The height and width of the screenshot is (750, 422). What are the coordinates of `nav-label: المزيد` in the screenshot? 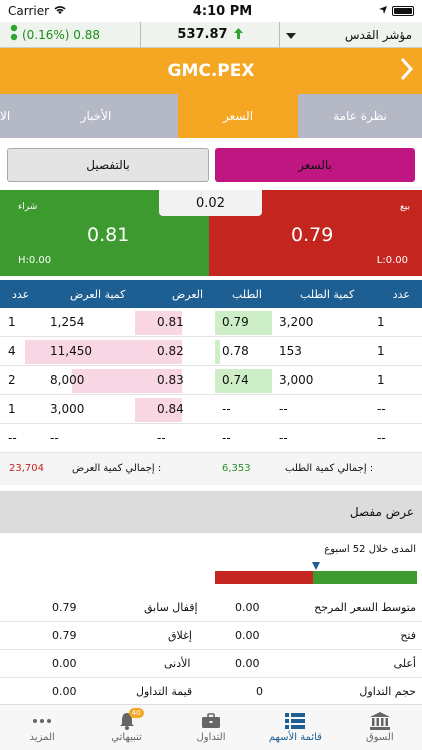 It's located at (42, 737).